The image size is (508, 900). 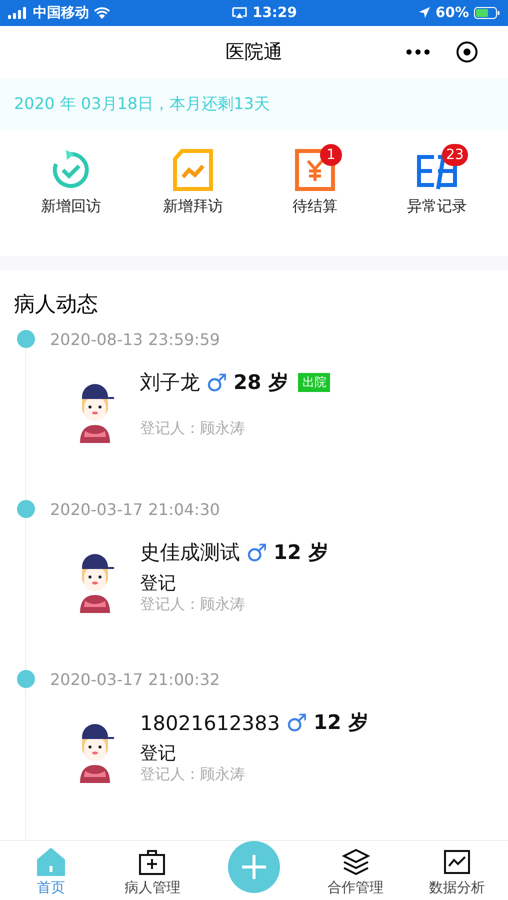 I want to click on layers-icon, so click(x=356, y=862).